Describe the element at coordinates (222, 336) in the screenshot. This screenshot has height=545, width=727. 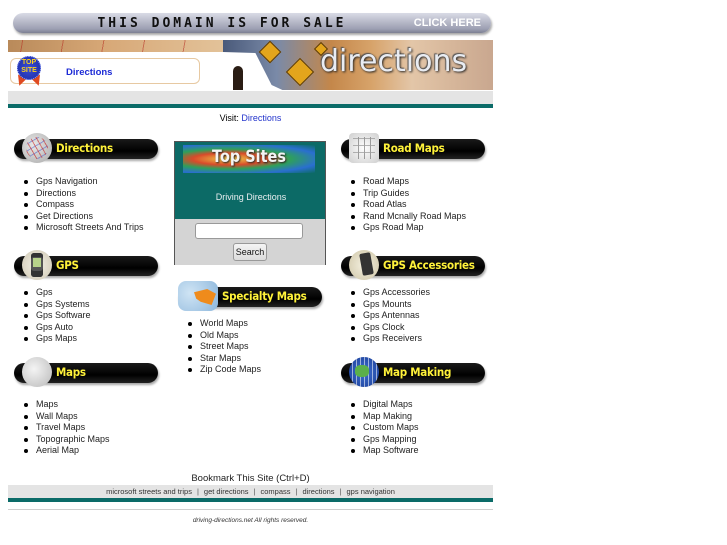
I see `list-item: Old Maps` at that location.